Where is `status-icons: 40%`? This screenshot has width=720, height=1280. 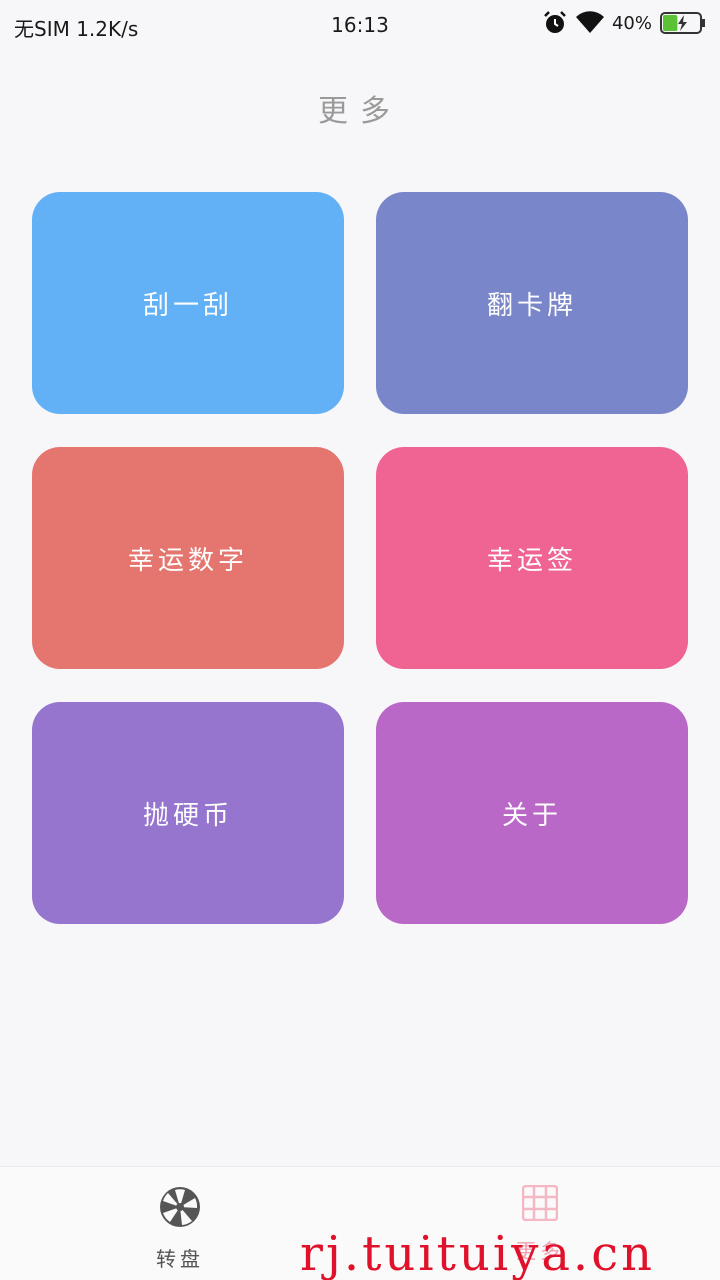
status-icons: 40% is located at coordinates (624, 23).